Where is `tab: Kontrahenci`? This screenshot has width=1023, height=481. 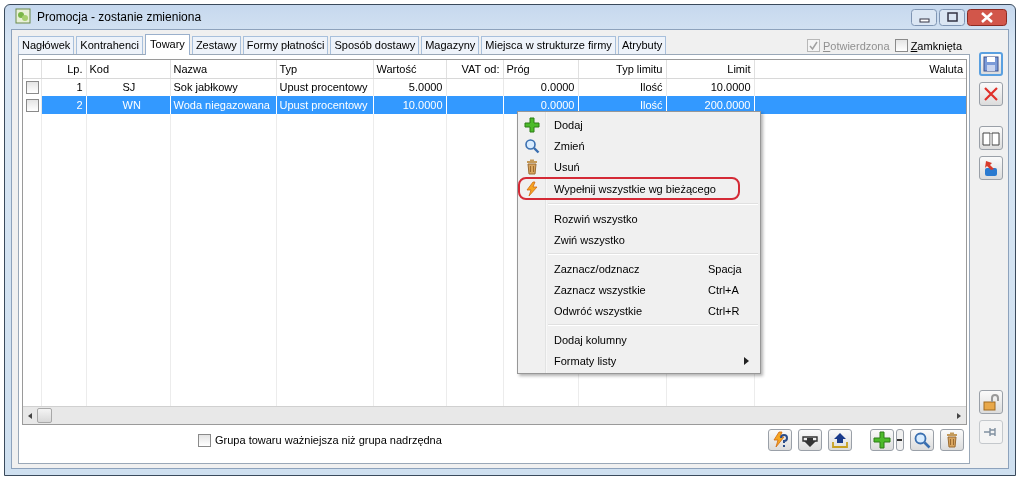
tab: Kontrahenci is located at coordinates (110, 45).